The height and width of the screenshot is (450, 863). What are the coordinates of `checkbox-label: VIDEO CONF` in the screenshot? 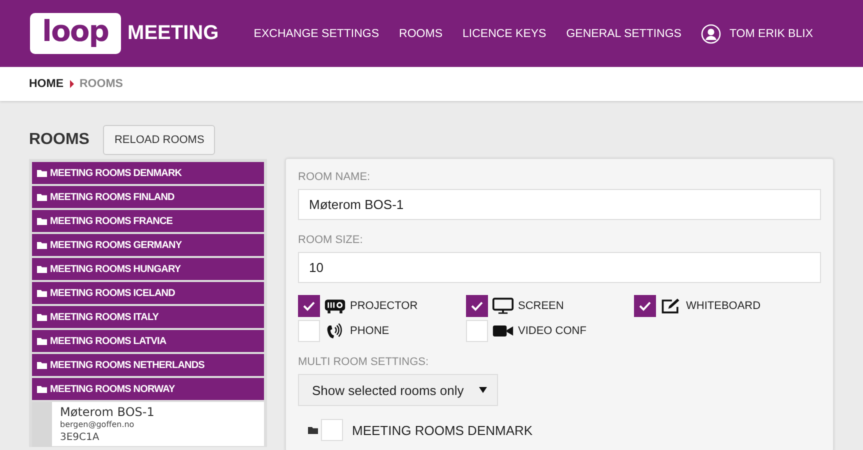 It's located at (552, 331).